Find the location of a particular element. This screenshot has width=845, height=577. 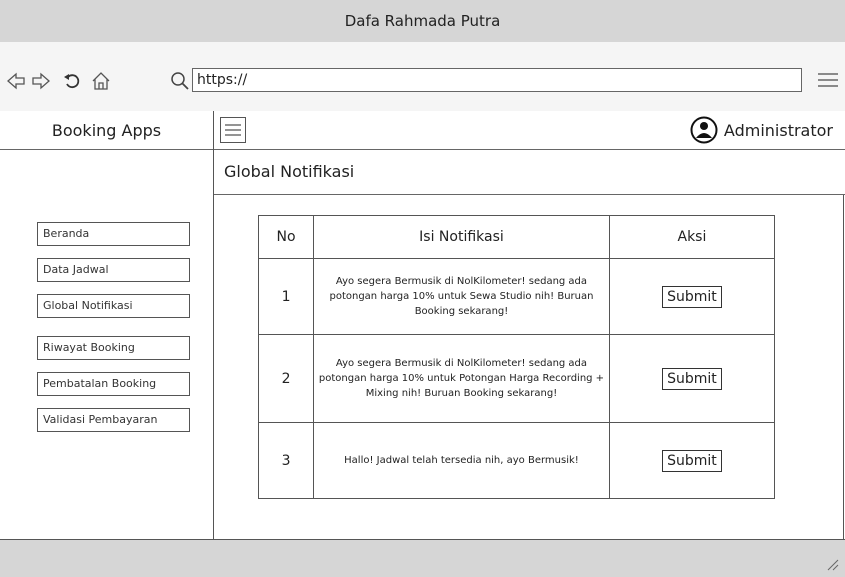

window-titlebar: Dafa Rahmada Putra is located at coordinates (422, 21).